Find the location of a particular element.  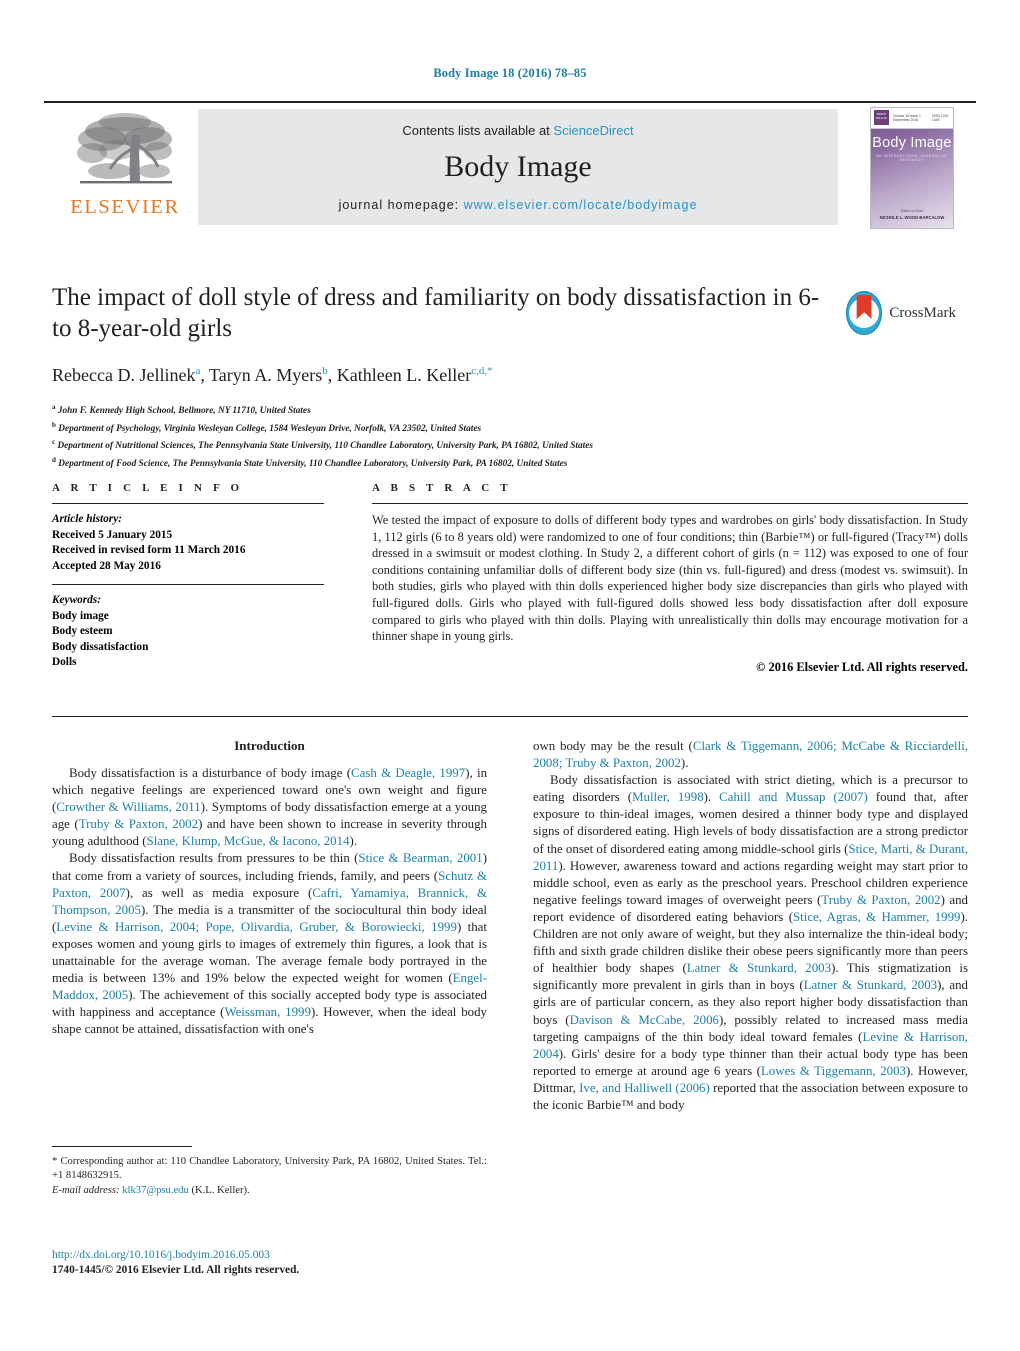

homepage-label: journal homepage: is located at coordinates (399, 205).